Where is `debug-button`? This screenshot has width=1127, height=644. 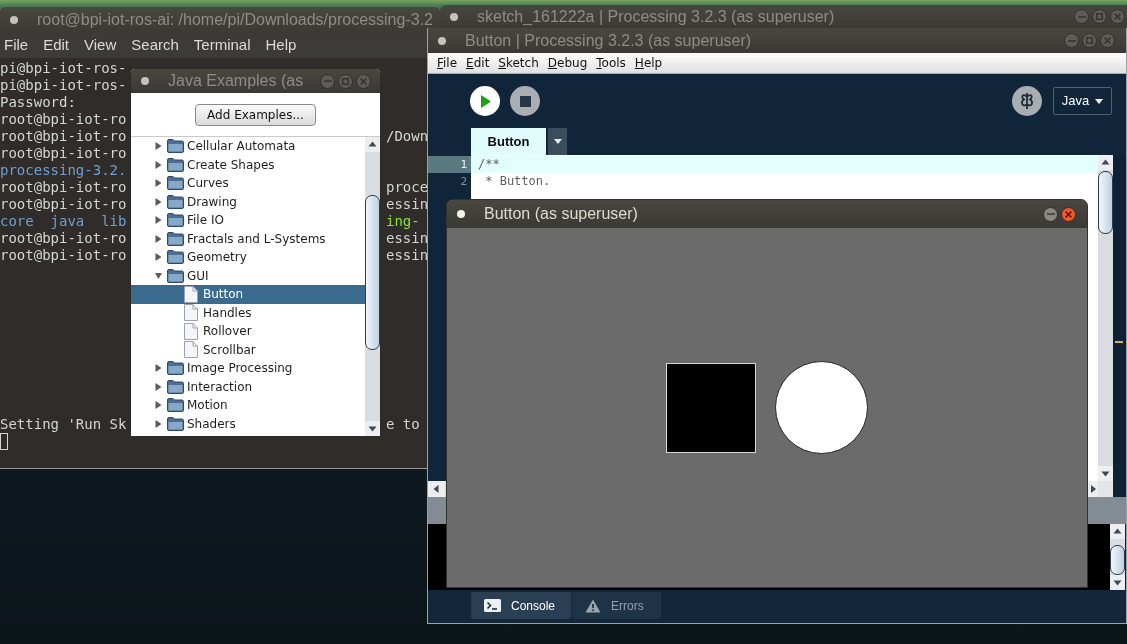 debug-button is located at coordinates (1027, 101).